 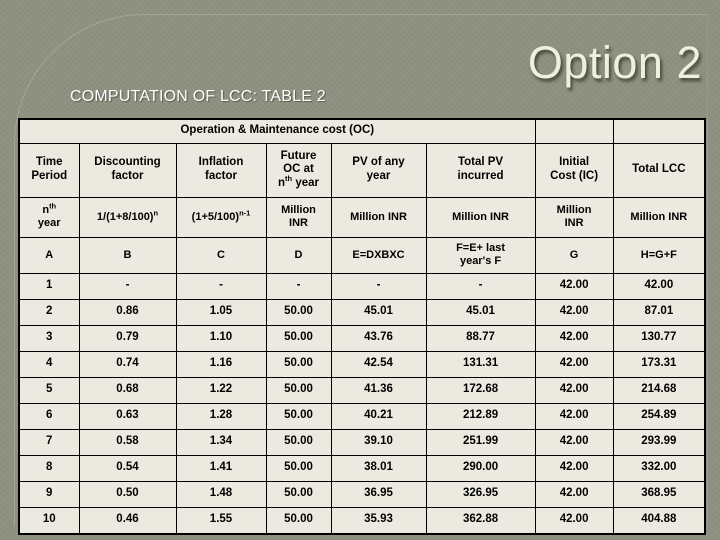 What do you see at coordinates (221, 416) in the screenshot?
I see `cell-inflation-factor: 1.28` at bounding box center [221, 416].